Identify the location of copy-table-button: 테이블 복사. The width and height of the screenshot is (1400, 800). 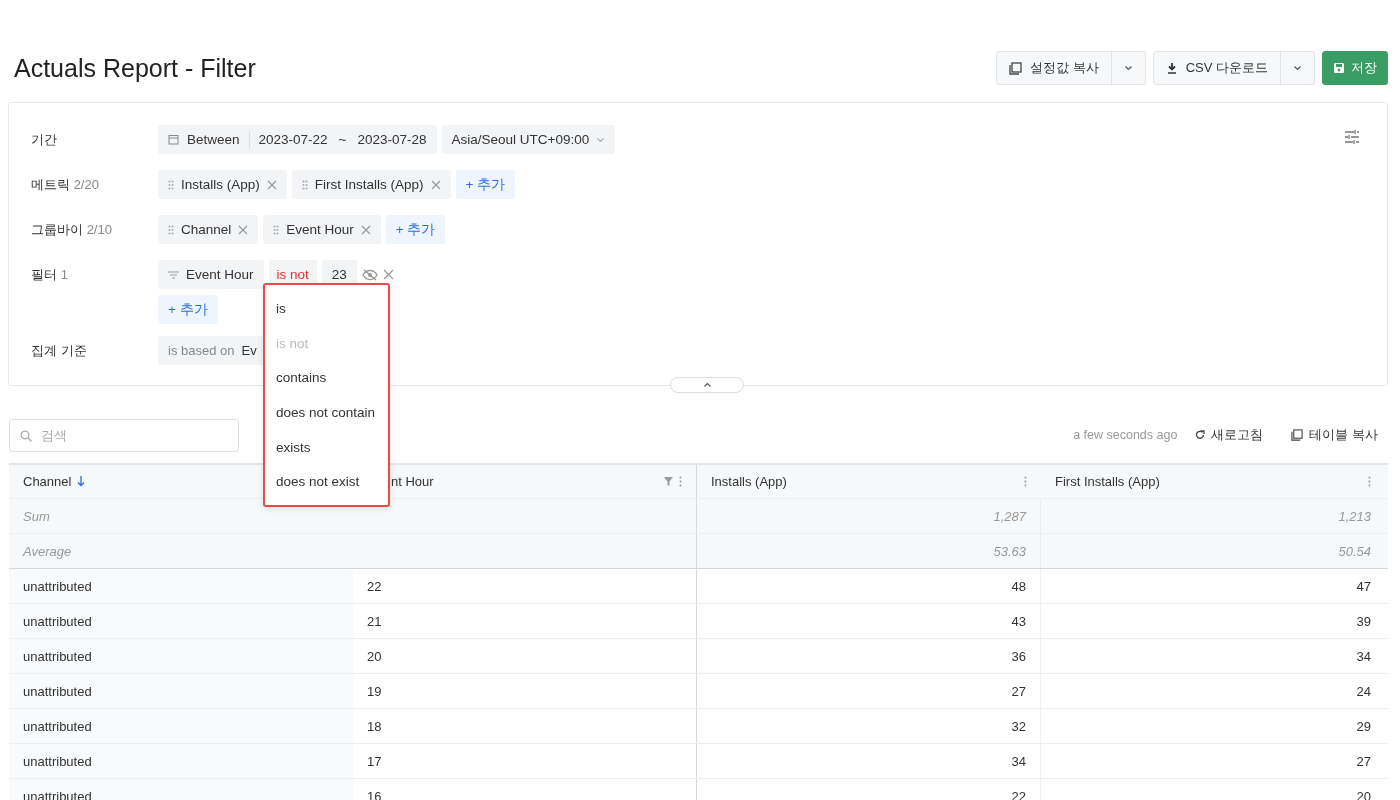
(1334, 435).